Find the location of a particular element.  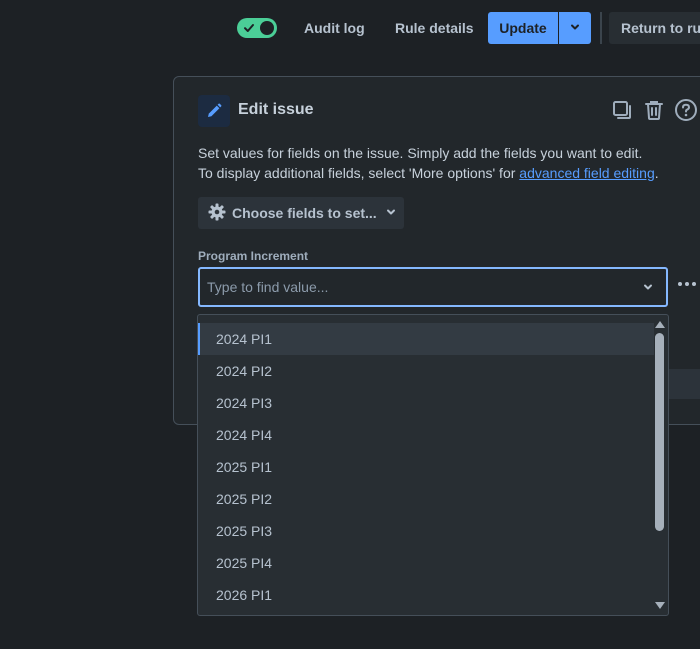

option-item: 2024 PI2 is located at coordinates (426, 371).